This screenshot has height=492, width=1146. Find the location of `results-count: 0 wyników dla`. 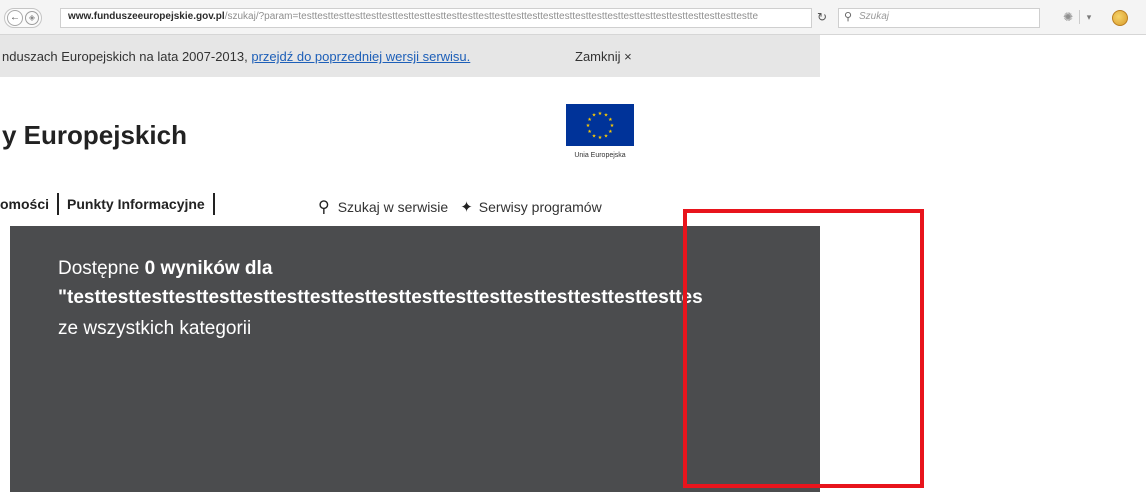

results-count: 0 wyników dla is located at coordinates (208, 268).